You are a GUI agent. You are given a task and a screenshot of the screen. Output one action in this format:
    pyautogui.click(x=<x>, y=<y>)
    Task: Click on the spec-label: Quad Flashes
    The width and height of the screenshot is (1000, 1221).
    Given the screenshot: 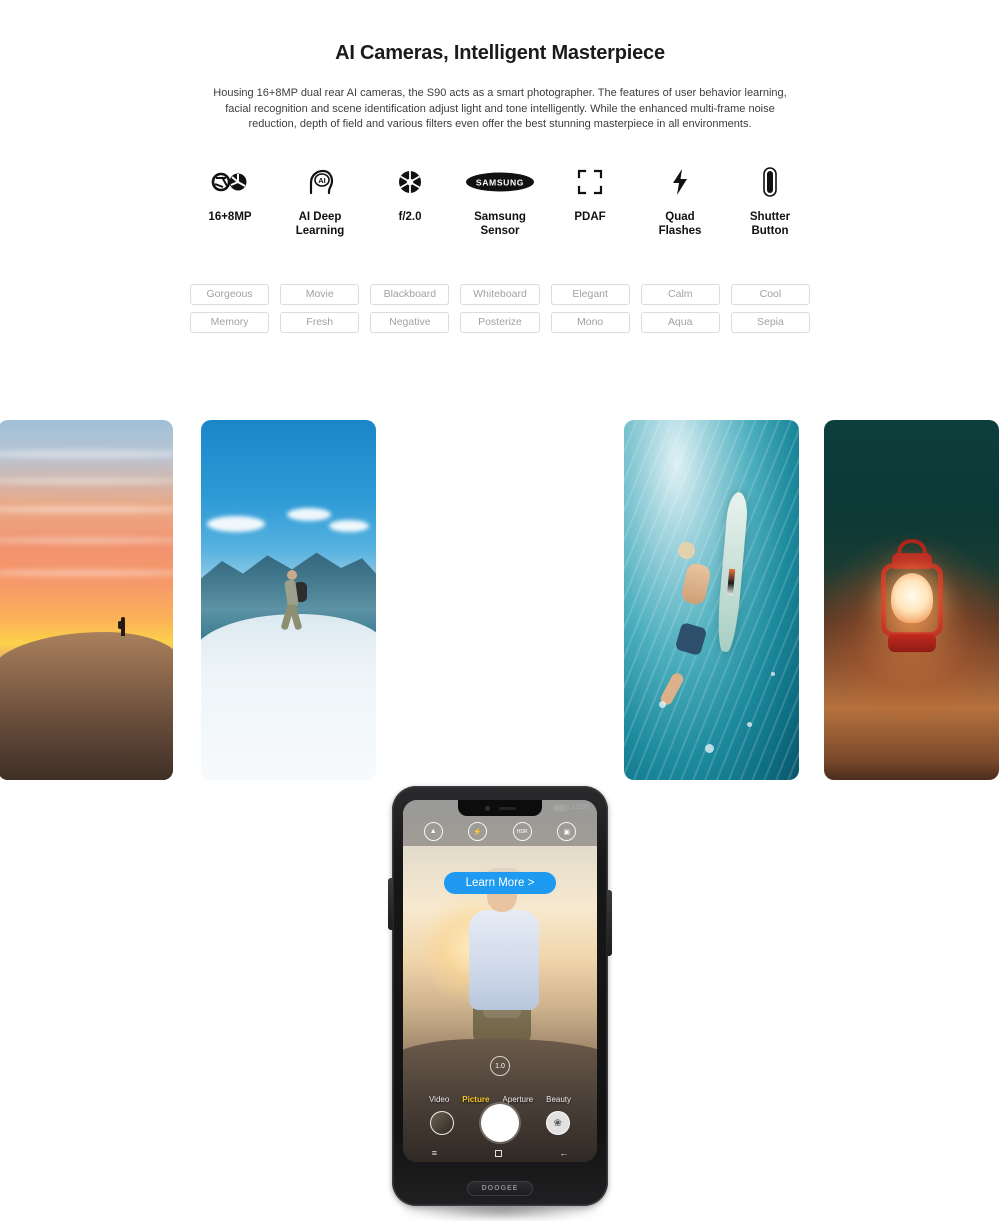 What is the action you would take?
    pyautogui.click(x=680, y=223)
    